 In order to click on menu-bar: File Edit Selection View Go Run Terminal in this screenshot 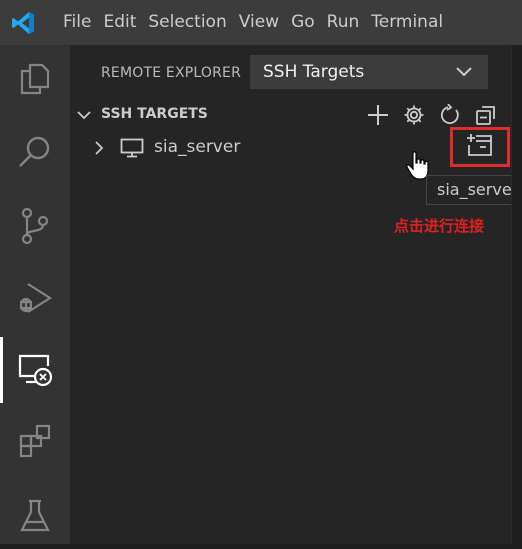, I will do `click(261, 22)`.